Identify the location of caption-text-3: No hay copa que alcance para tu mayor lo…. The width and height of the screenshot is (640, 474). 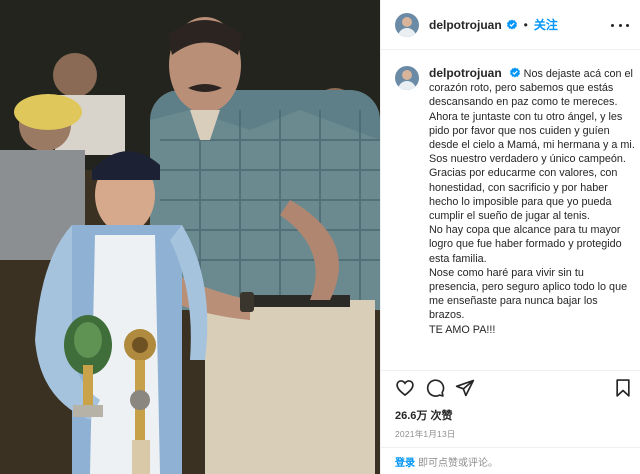
(527, 244).